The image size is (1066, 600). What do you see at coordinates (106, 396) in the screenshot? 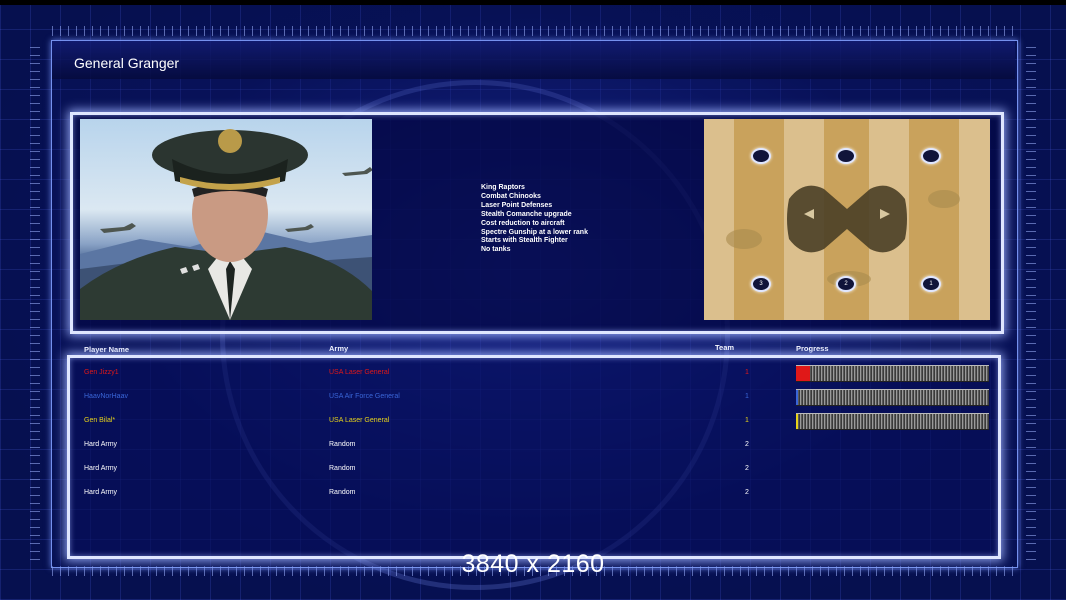
I see `player-name: HaavNorHaav` at bounding box center [106, 396].